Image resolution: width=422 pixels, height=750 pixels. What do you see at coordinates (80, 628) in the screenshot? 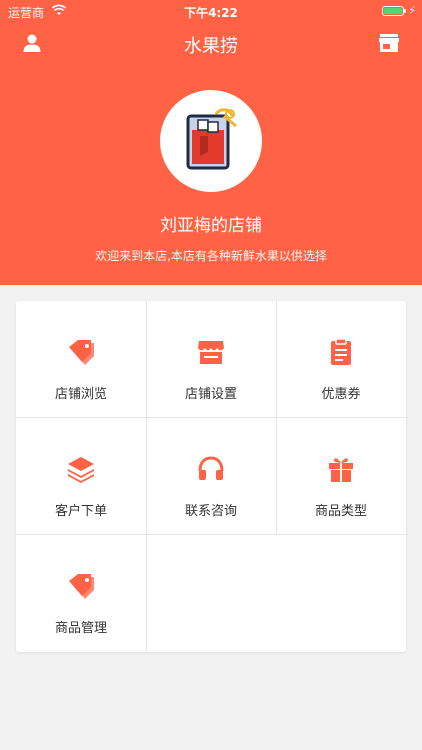
I see `menu-item-label: 商品管理` at bounding box center [80, 628].